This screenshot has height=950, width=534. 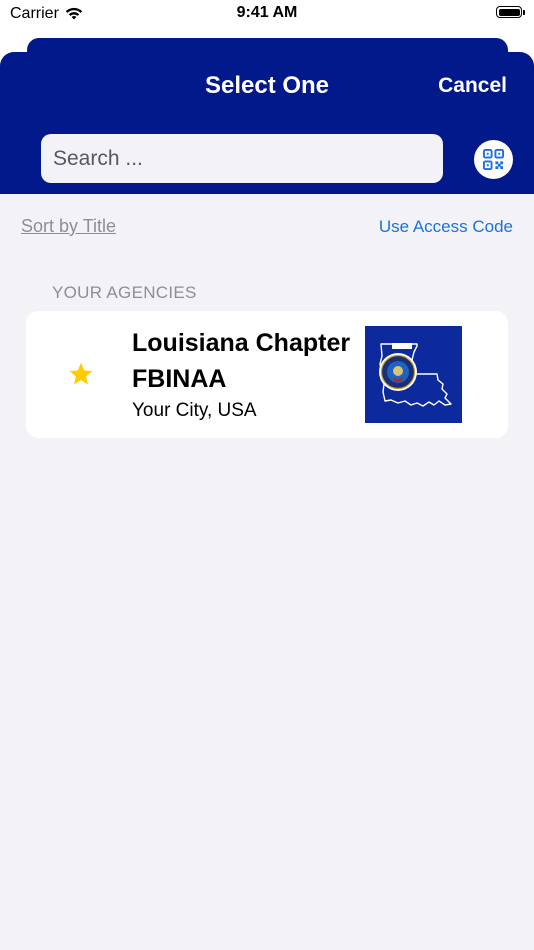 What do you see at coordinates (509, 12) in the screenshot?
I see `battery-icon` at bounding box center [509, 12].